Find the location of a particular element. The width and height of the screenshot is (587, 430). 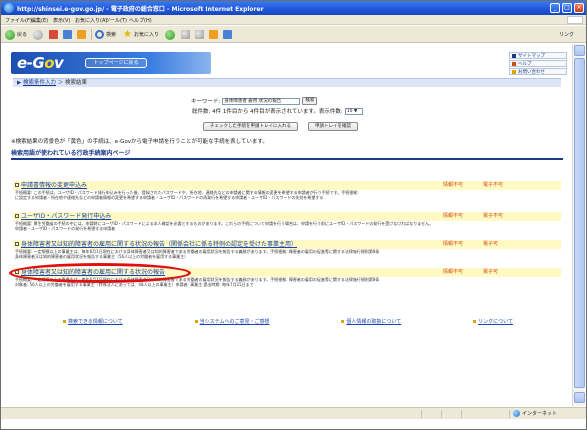

history-icon is located at coordinates (170, 34).